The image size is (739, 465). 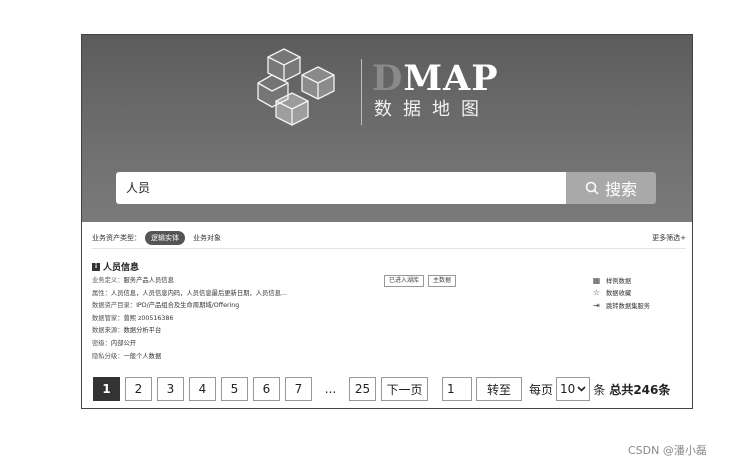 I want to click on page-2-button: 2, so click(x=138, y=389).